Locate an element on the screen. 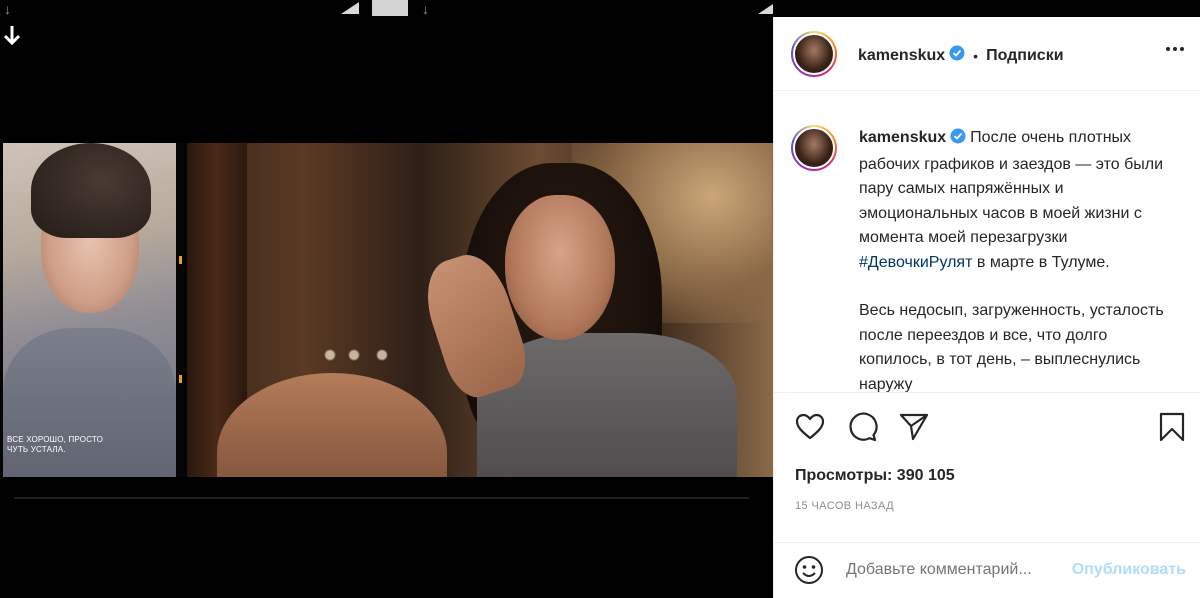 The width and height of the screenshot is (1200, 598). paper-plane-icon is located at coordinates (914, 427).